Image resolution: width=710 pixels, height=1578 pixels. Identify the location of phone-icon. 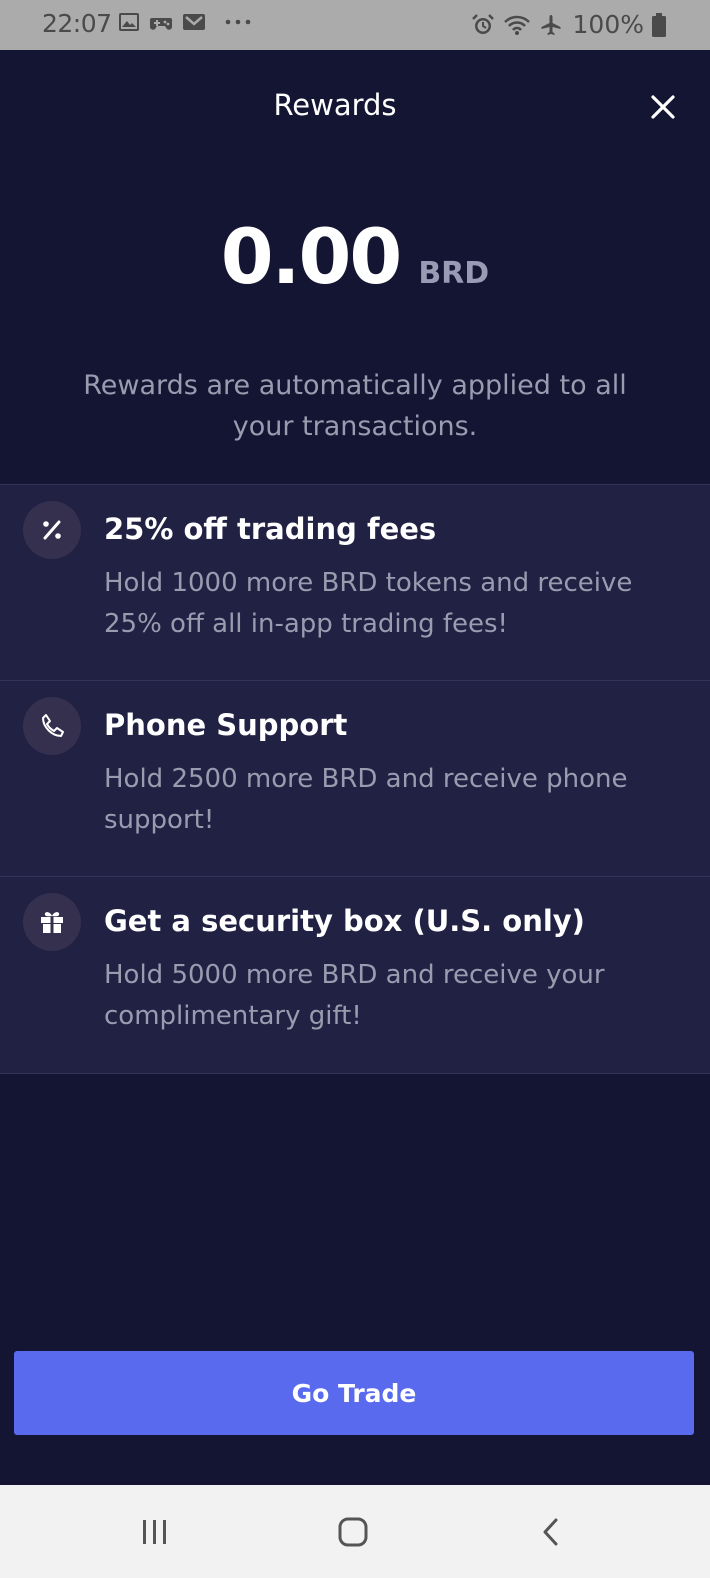
(53, 725).